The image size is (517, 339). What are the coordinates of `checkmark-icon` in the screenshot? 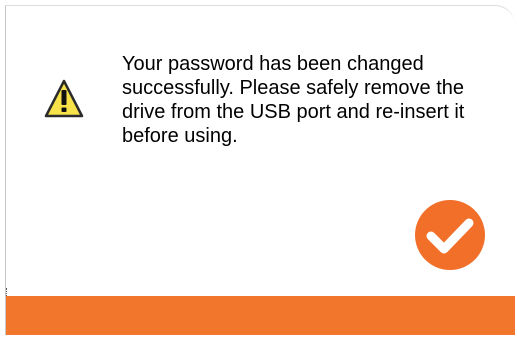 It's located at (450, 235).